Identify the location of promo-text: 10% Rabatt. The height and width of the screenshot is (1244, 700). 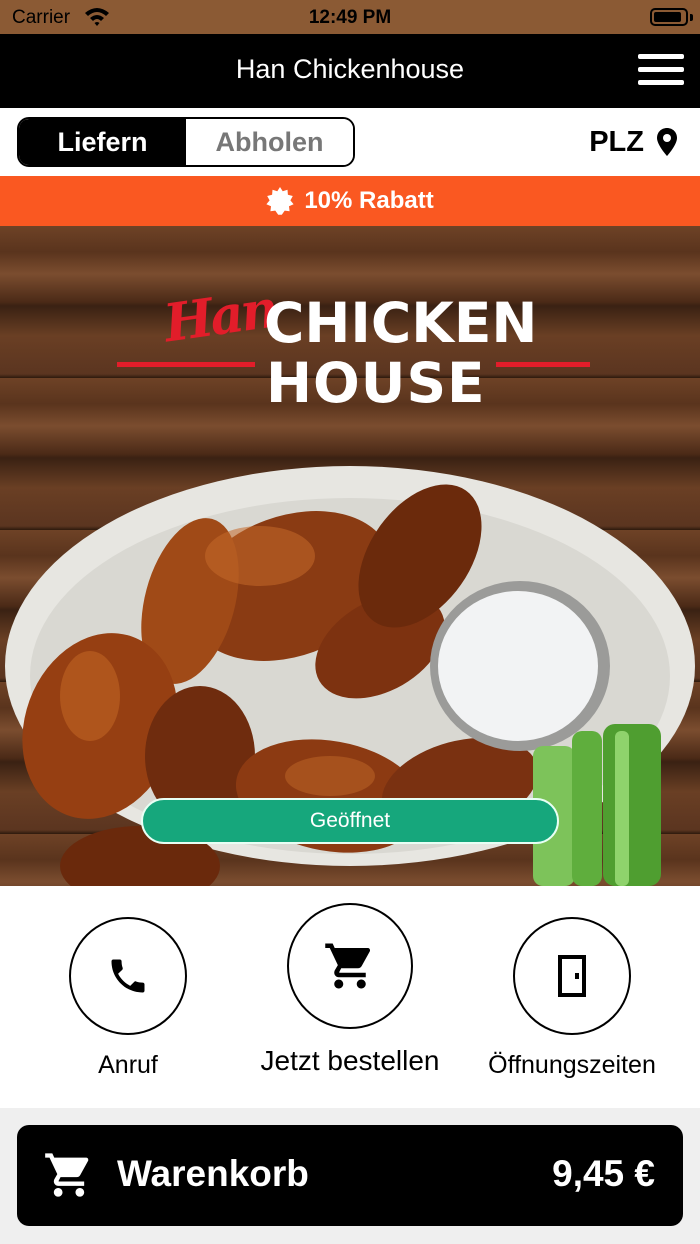
(369, 200).